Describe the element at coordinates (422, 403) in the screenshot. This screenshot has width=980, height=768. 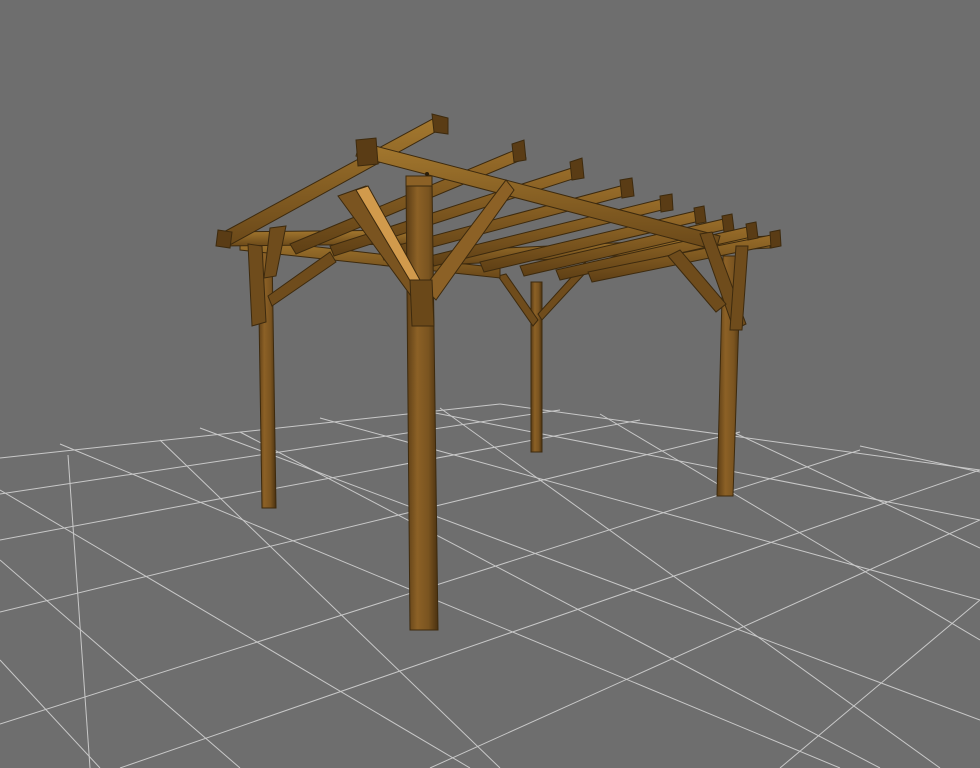
I see `post-front` at that location.